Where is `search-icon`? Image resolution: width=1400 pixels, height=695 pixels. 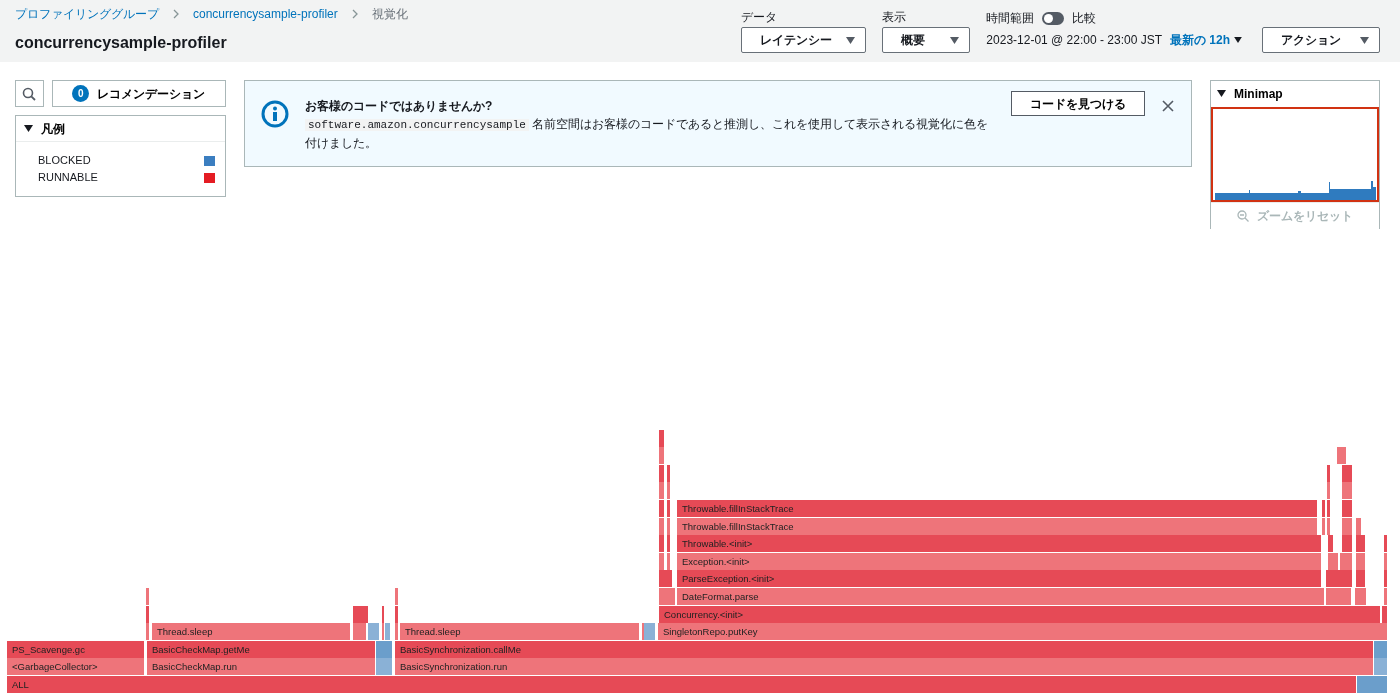
search-icon is located at coordinates (29, 93).